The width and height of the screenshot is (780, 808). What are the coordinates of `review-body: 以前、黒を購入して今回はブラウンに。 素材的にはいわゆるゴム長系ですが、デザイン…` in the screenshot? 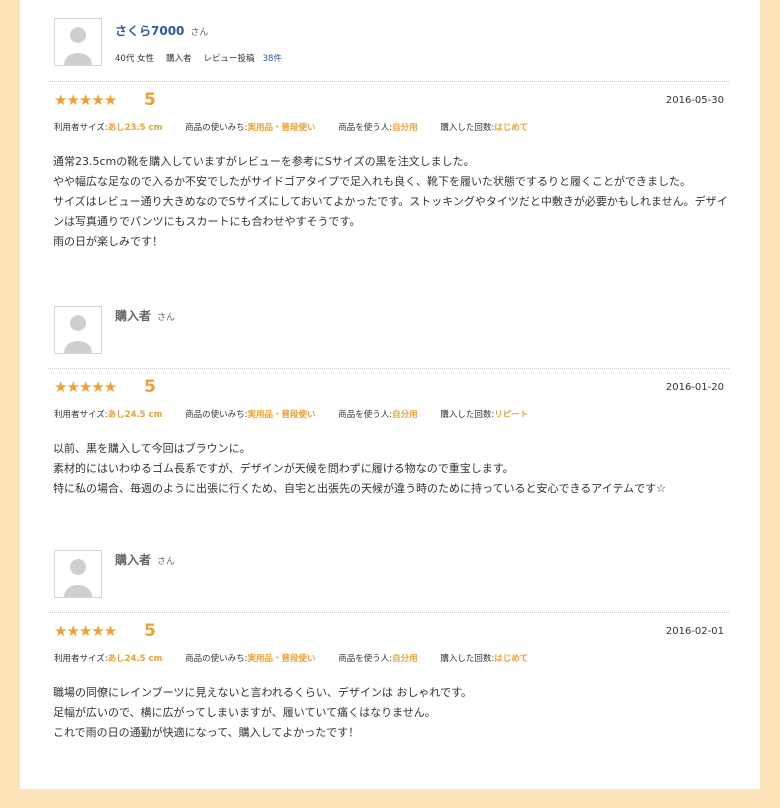 It's located at (393, 469).